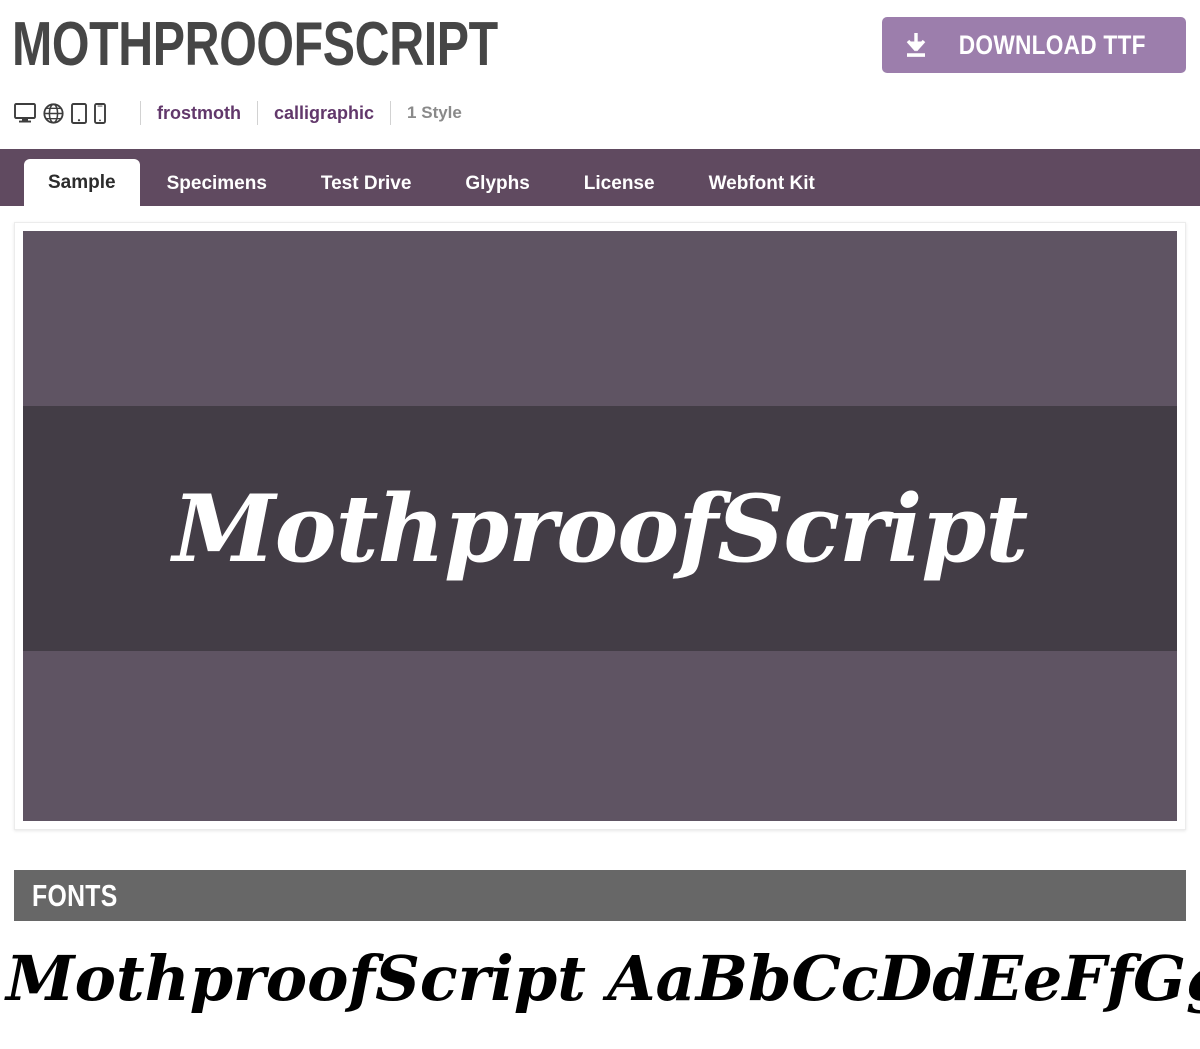  What do you see at coordinates (25, 113) in the screenshot?
I see `desktop-icon` at bounding box center [25, 113].